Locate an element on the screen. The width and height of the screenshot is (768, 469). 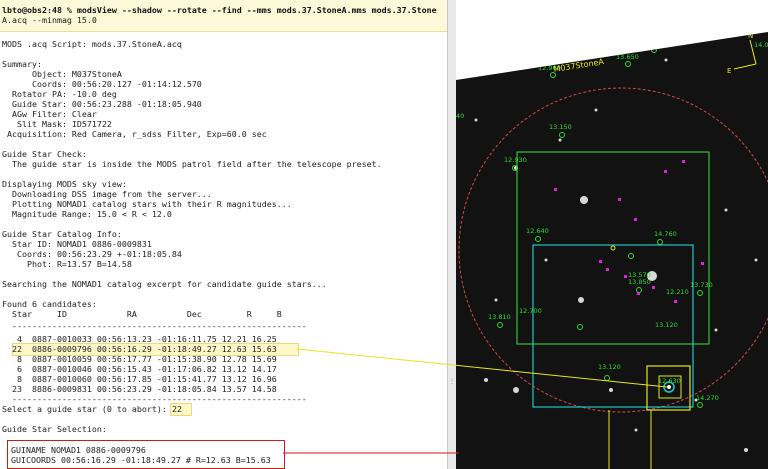
summary-header: Summary: is located at coordinates (22, 64).